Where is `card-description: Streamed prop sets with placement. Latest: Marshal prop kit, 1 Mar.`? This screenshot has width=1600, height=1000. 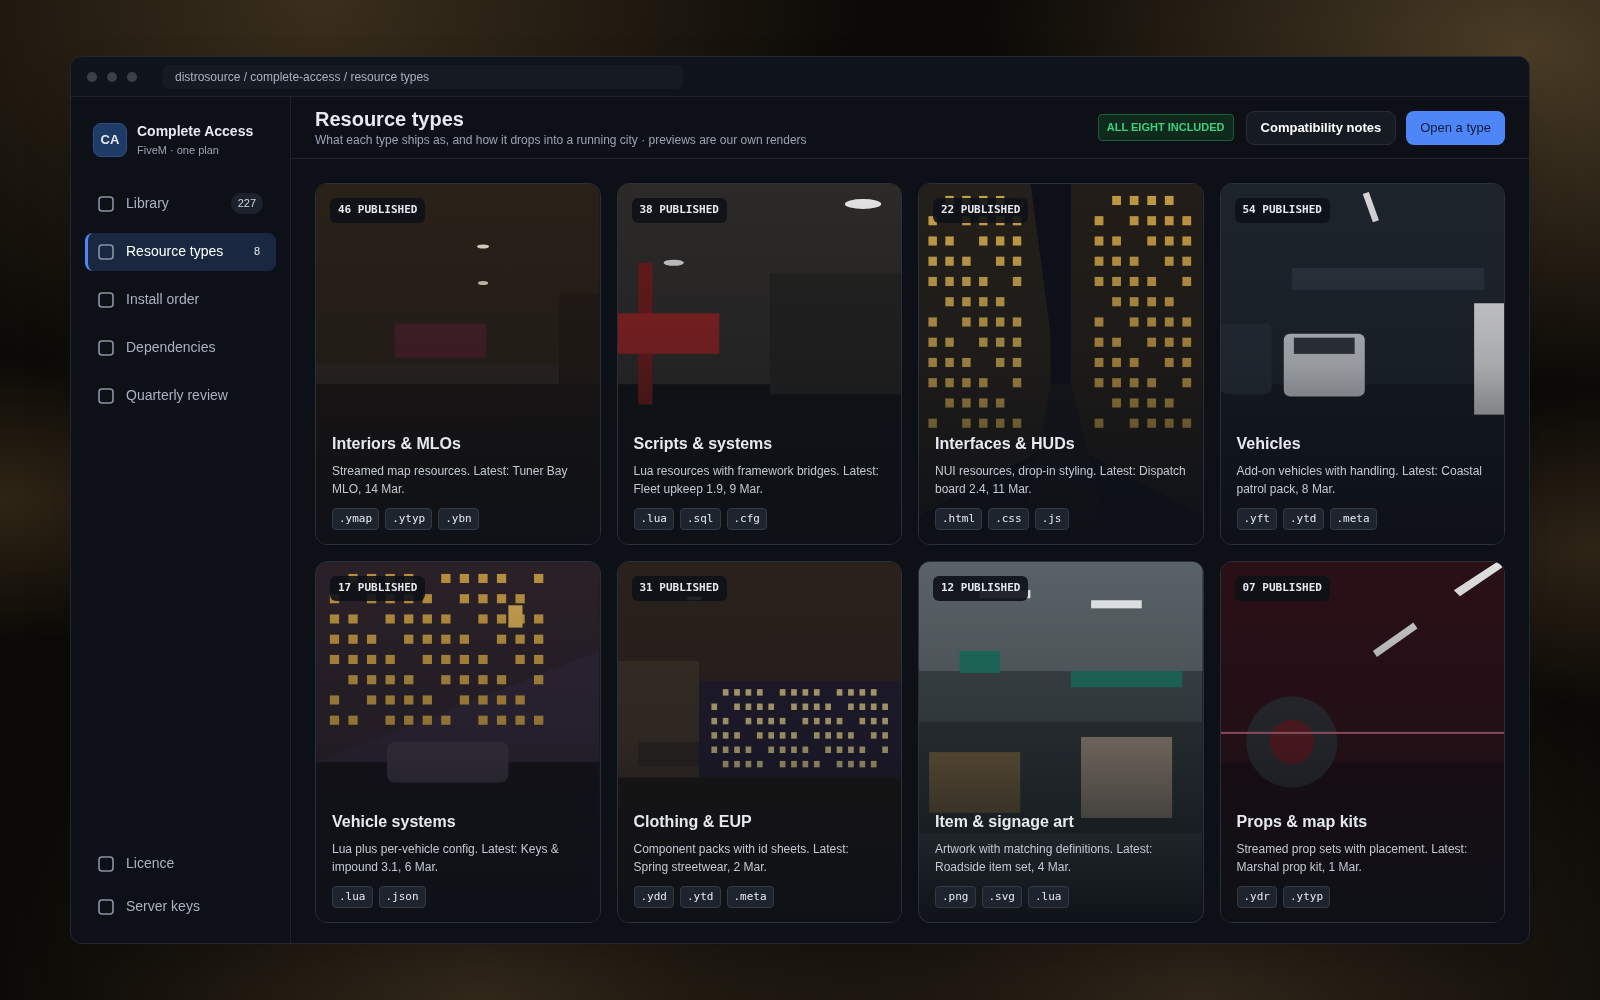 card-description: Streamed prop sets with placement. Latest: Marshal prop kit, 1 Mar. is located at coordinates (1352, 858).